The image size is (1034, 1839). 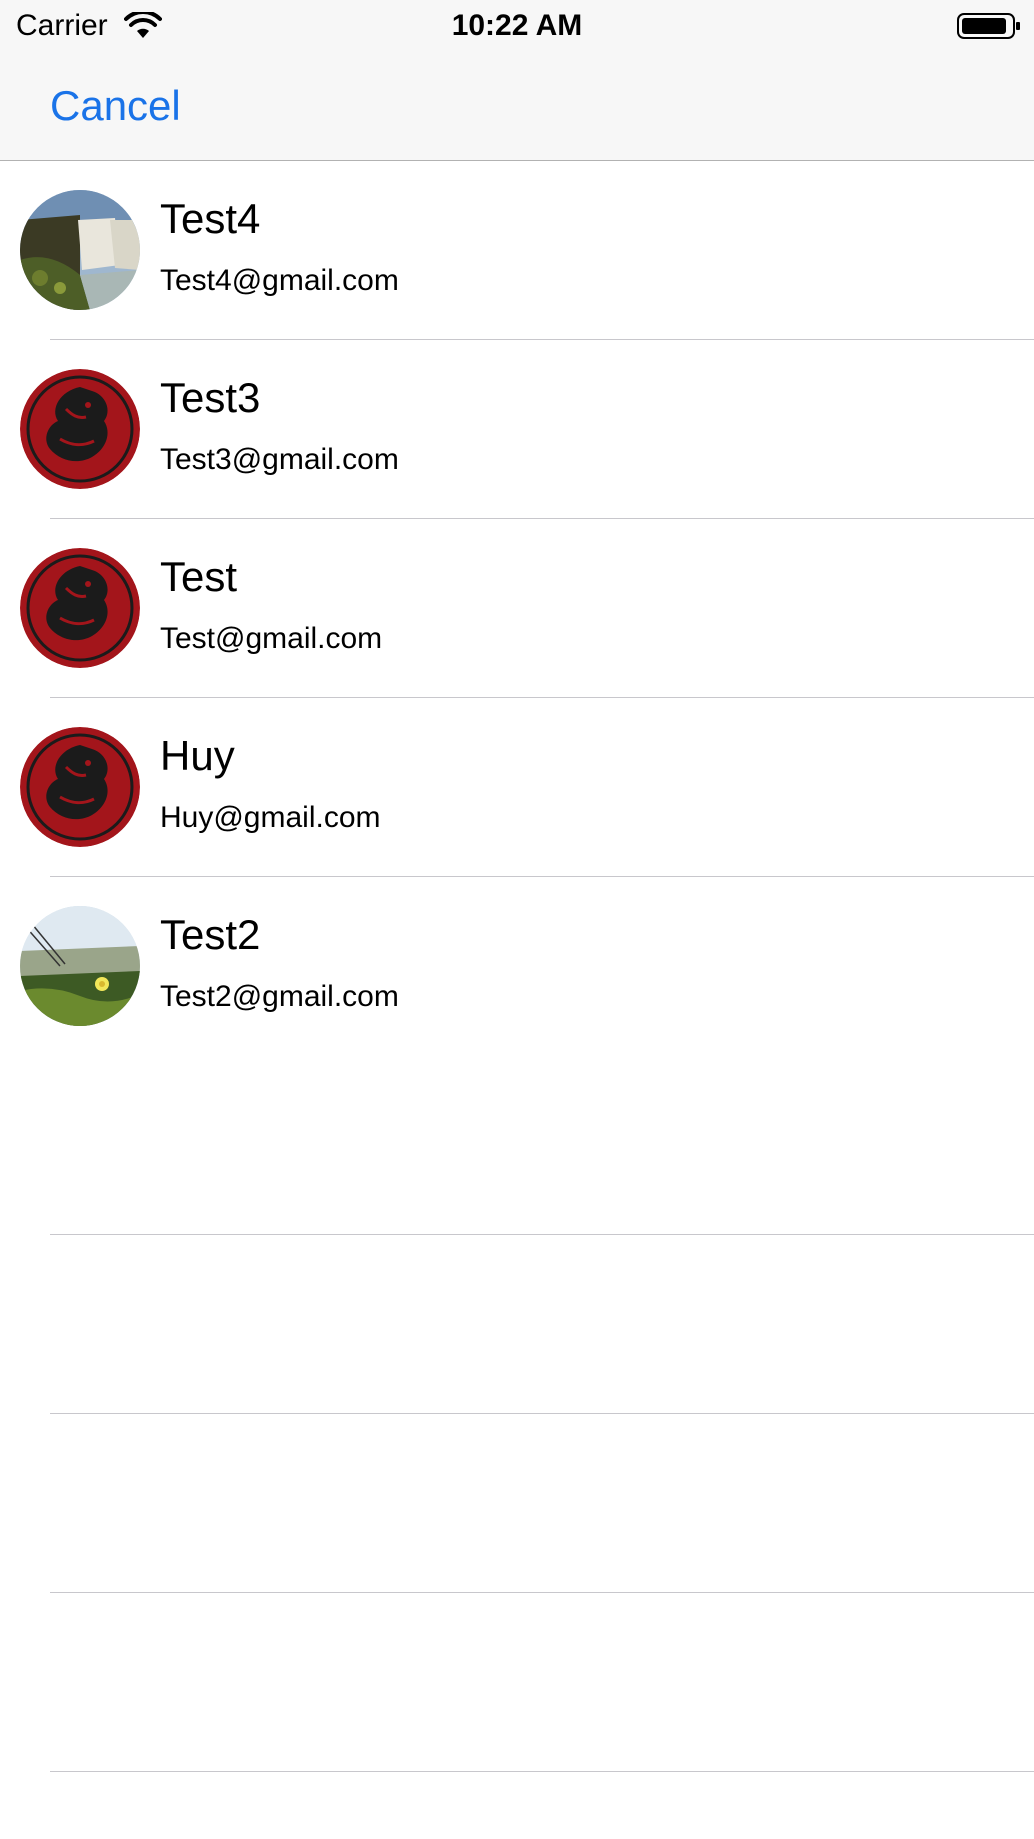 I want to click on contact-email: Test2@gmail.com, so click(x=279, y=996).